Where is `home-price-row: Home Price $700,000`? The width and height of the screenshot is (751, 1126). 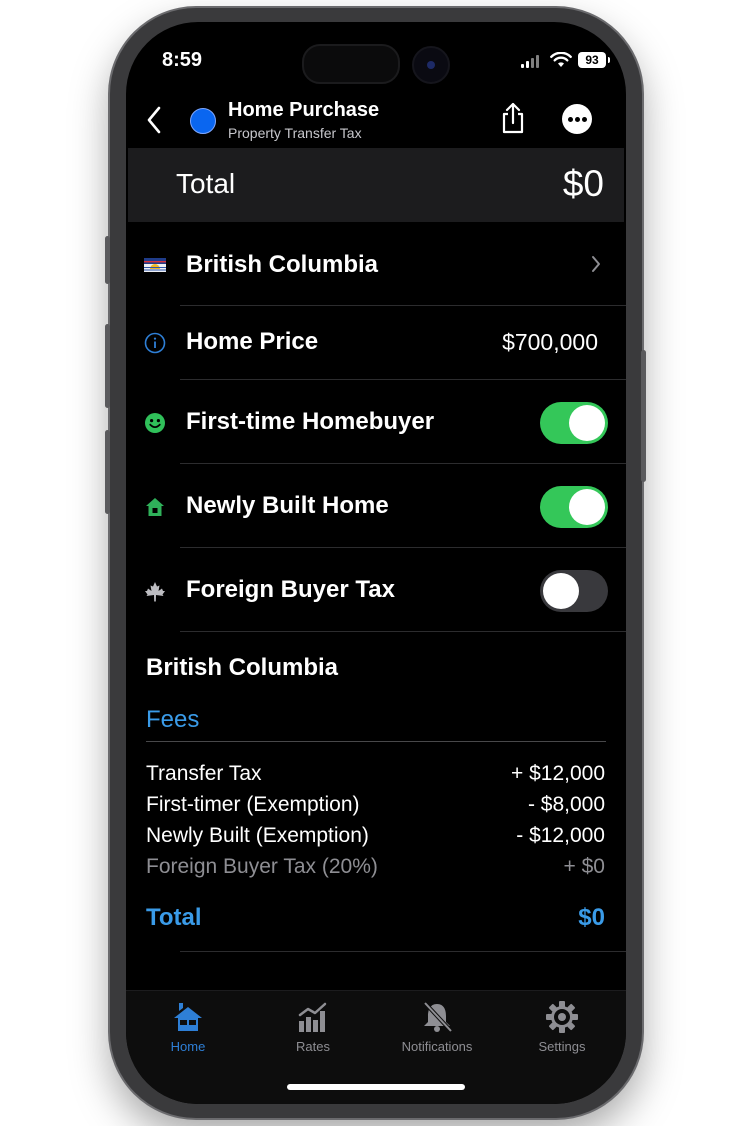
home-price-row: Home Price $700,000 is located at coordinates (376, 353).